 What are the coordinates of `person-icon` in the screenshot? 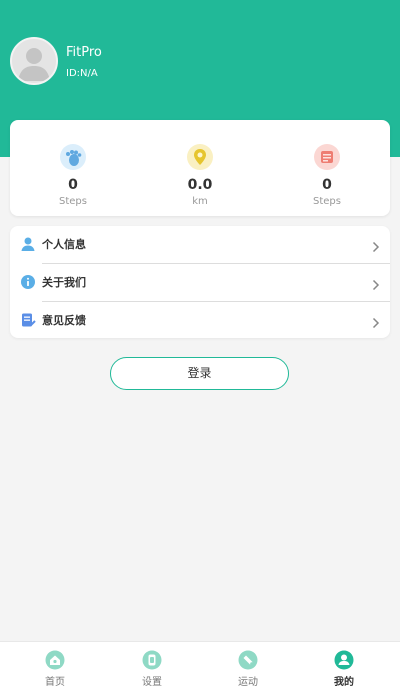 It's located at (28, 244).